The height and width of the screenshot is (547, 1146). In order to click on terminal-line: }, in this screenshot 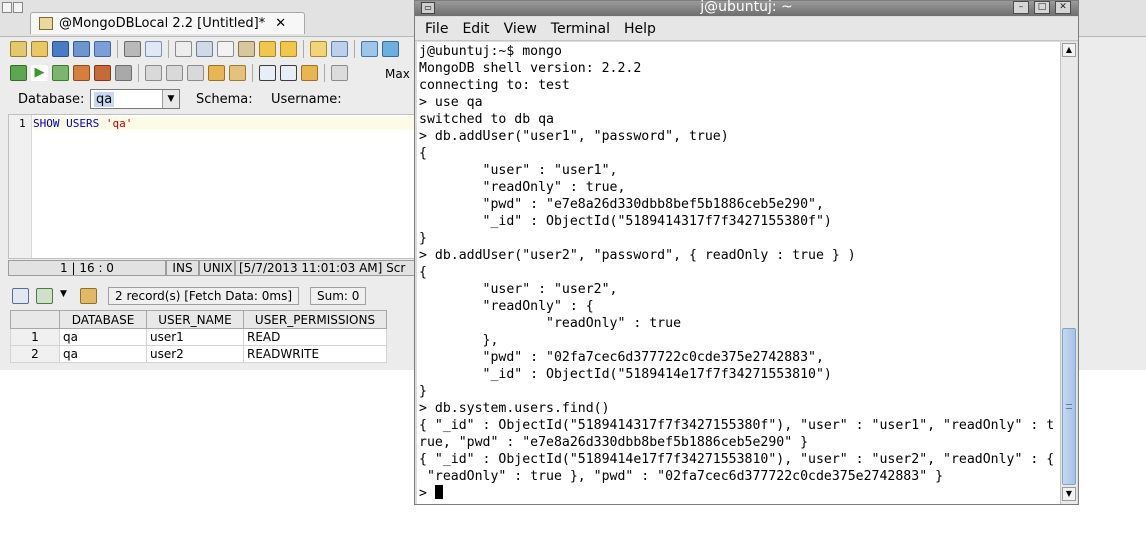, I will do `click(459, 340)`.